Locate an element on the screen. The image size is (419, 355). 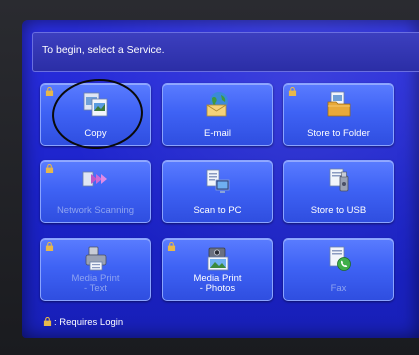
service-tile-fax: Fax is located at coordinates (338, 269).